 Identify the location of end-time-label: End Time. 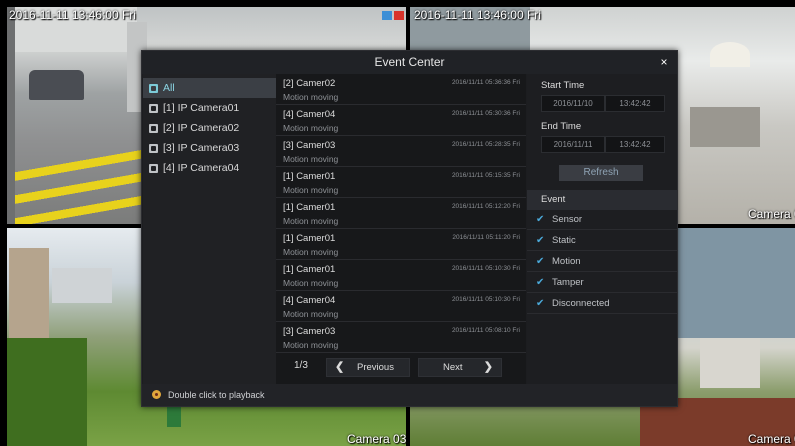
(561, 126).